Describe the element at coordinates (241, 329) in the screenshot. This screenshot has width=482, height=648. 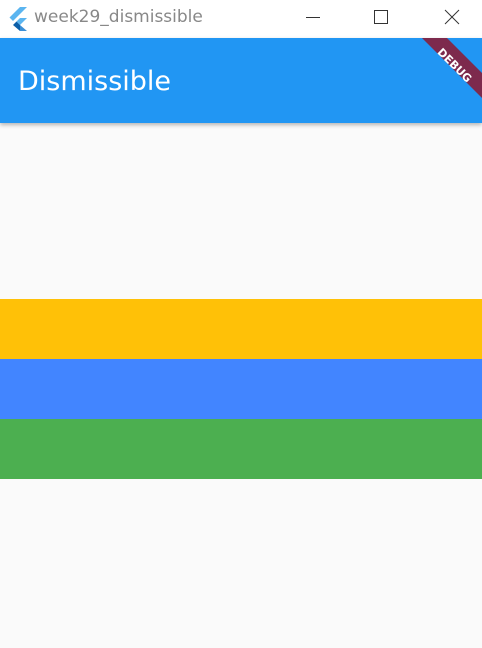
I see `dismissible-item-amber` at that location.